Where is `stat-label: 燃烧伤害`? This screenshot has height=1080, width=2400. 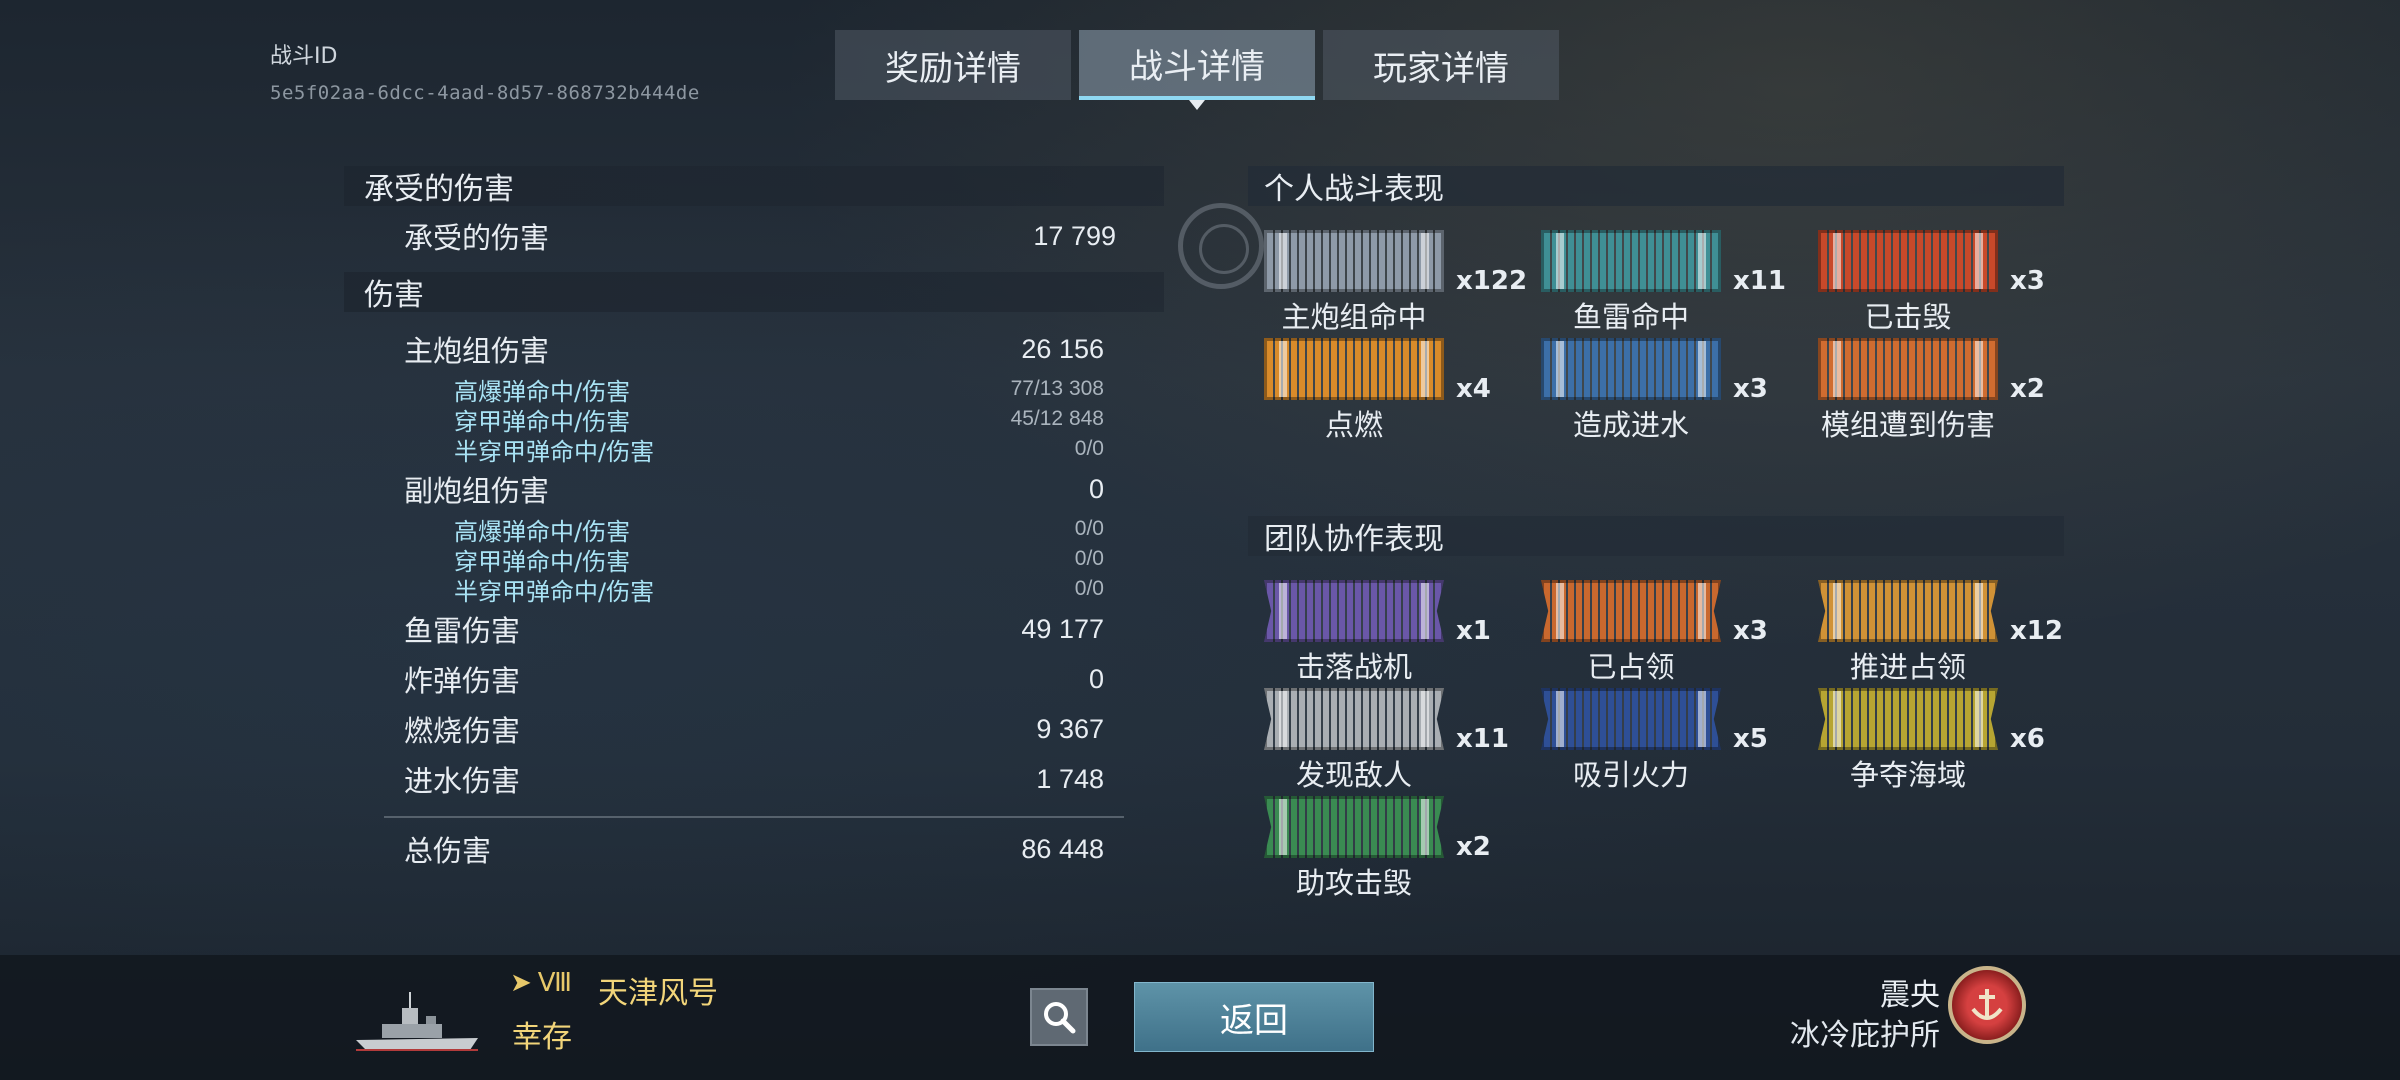
stat-label: 燃烧伤害 is located at coordinates (462, 731).